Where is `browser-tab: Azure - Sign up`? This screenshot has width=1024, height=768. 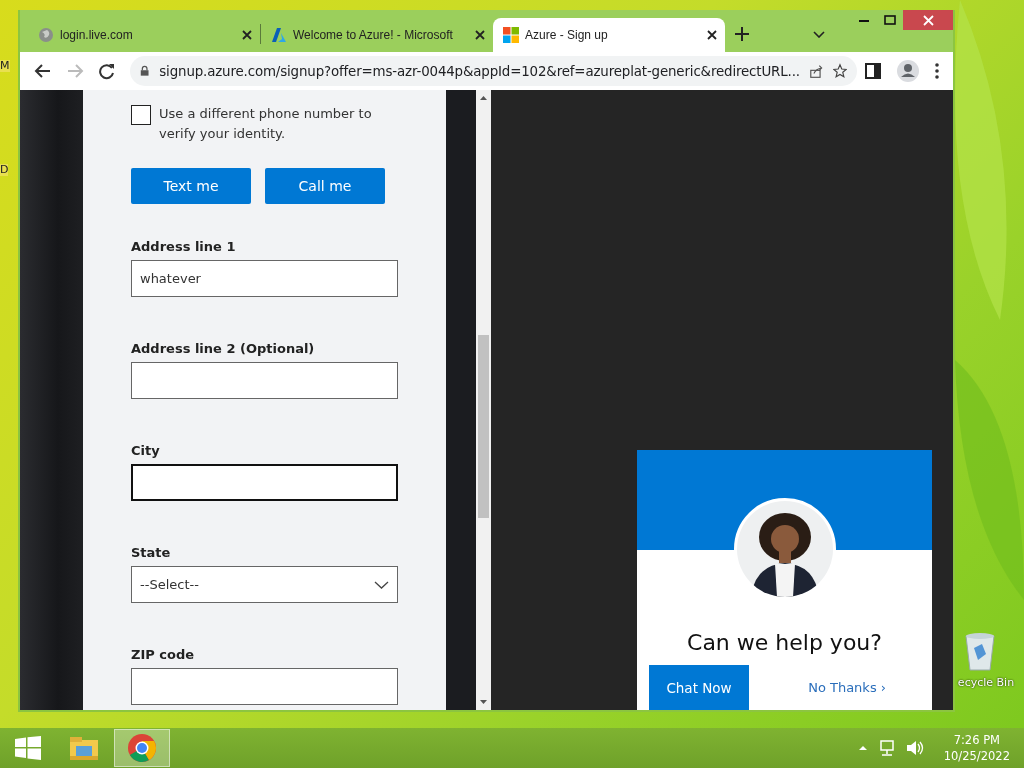 browser-tab: Azure - Sign up is located at coordinates (609, 35).